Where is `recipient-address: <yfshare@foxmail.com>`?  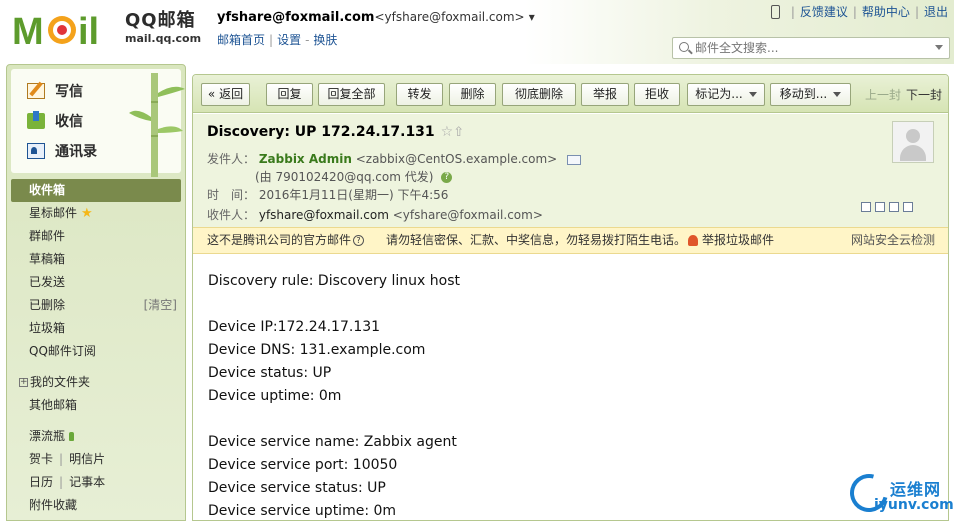
recipient-address: <yfshare@foxmail.com> is located at coordinates (467, 215).